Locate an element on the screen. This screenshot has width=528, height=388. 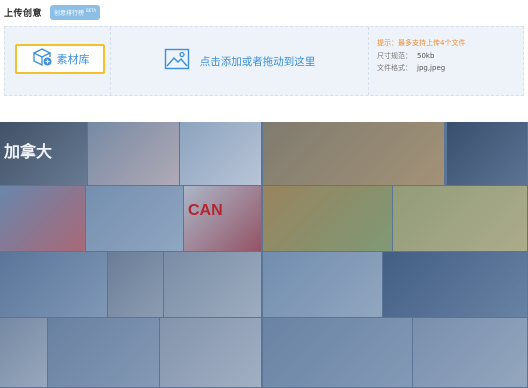
boys-portrait-tile is located at coordinates (135, 284).